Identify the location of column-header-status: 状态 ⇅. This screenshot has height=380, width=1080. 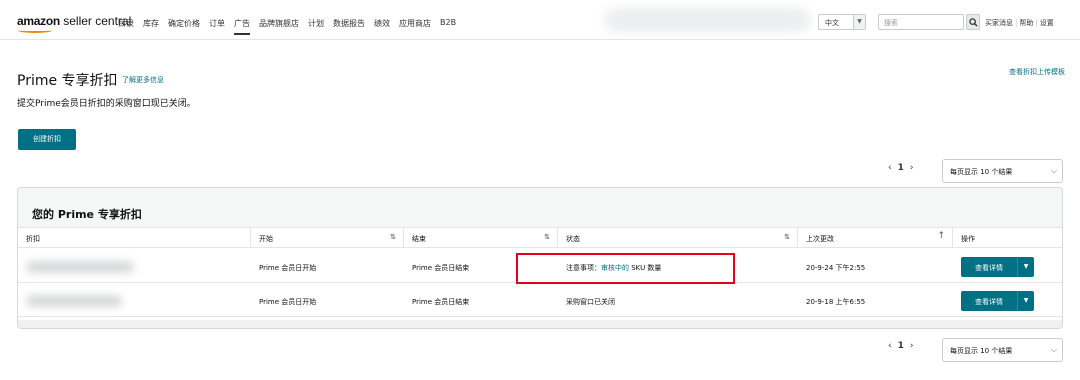
(677, 238).